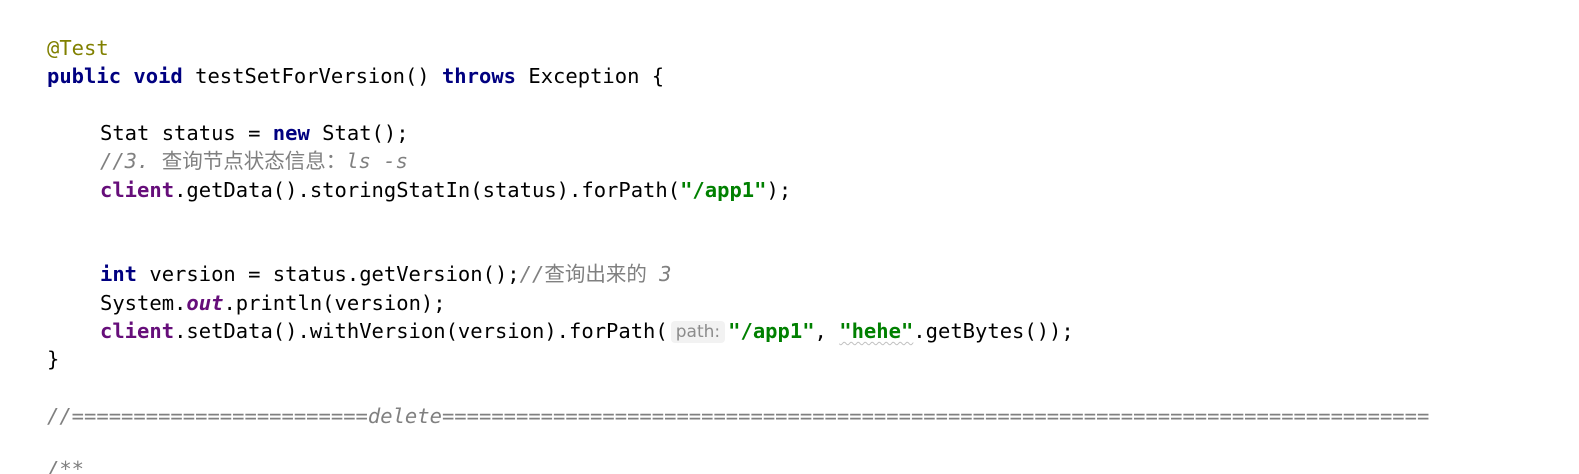 The image size is (1579, 474). I want to click on comment-prefix: //3., so click(131, 161).